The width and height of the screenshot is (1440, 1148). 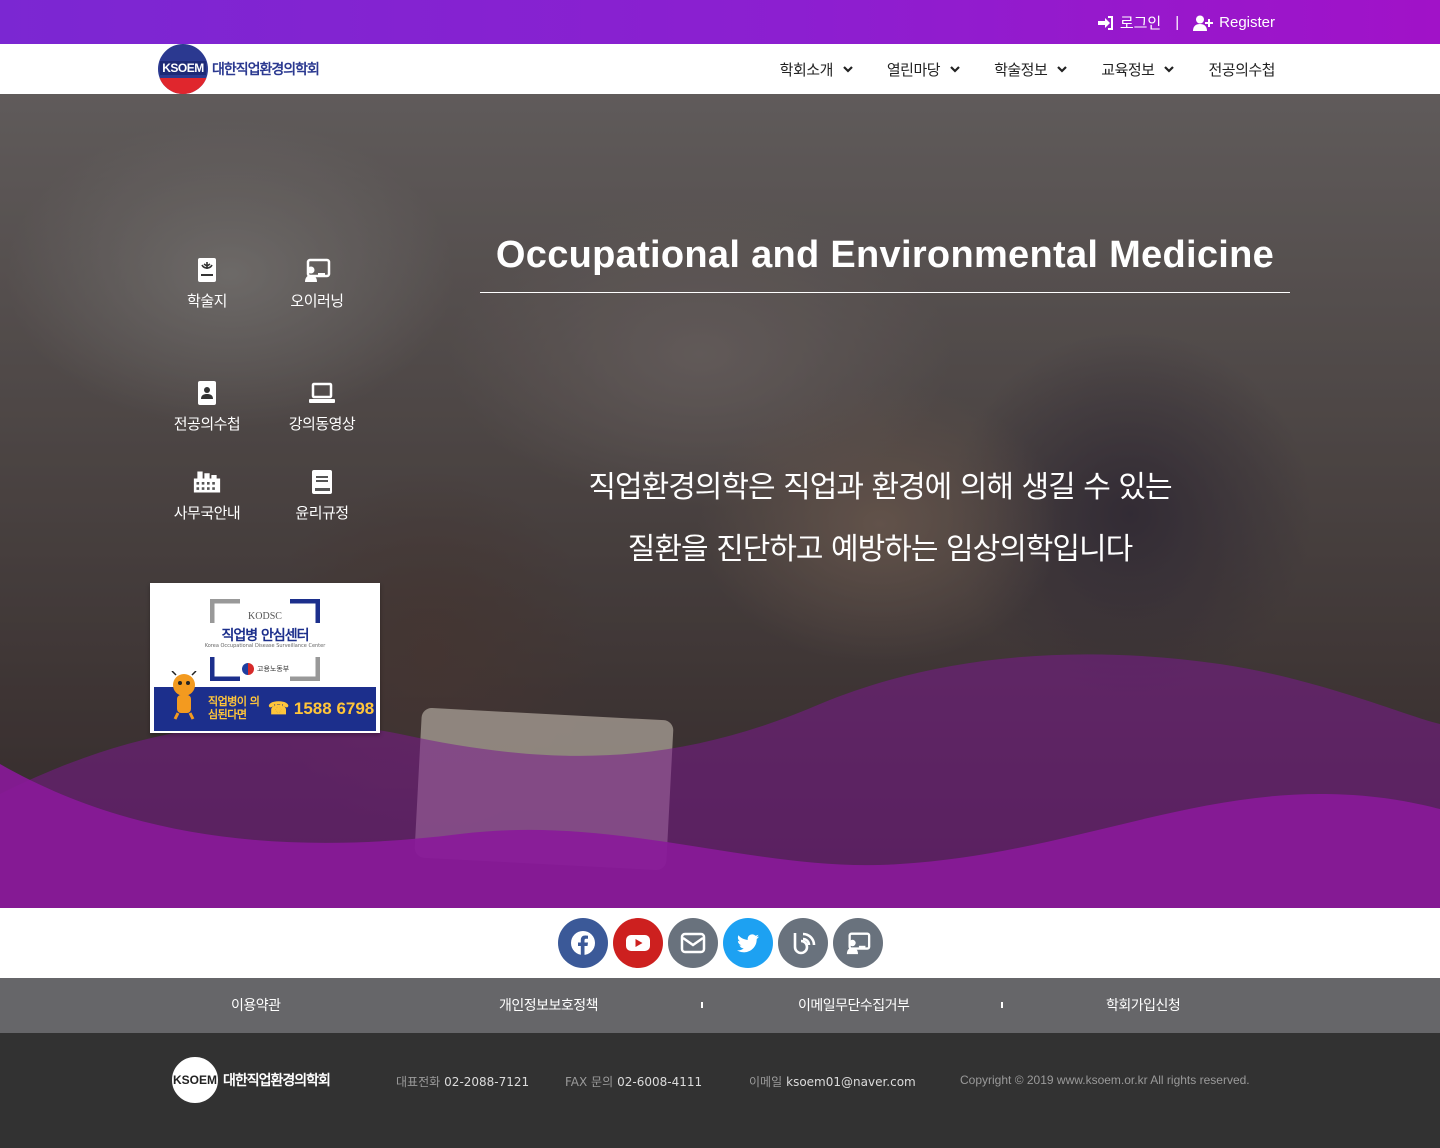 What do you see at coordinates (322, 424) in the screenshot?
I see `quick-link-label: 강의동영상` at bounding box center [322, 424].